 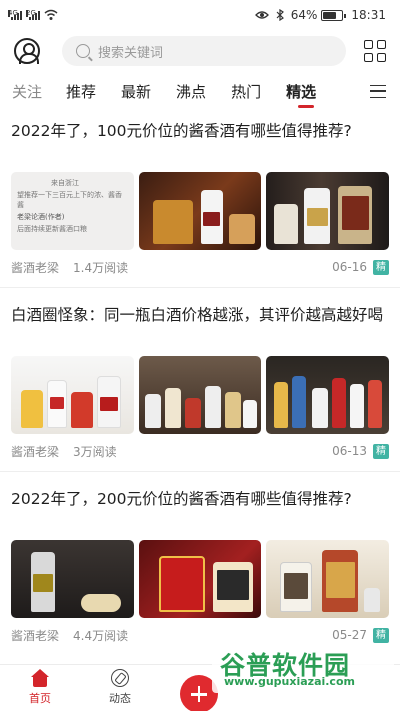 I want to click on nav-moments: 动态, so click(x=120, y=687).